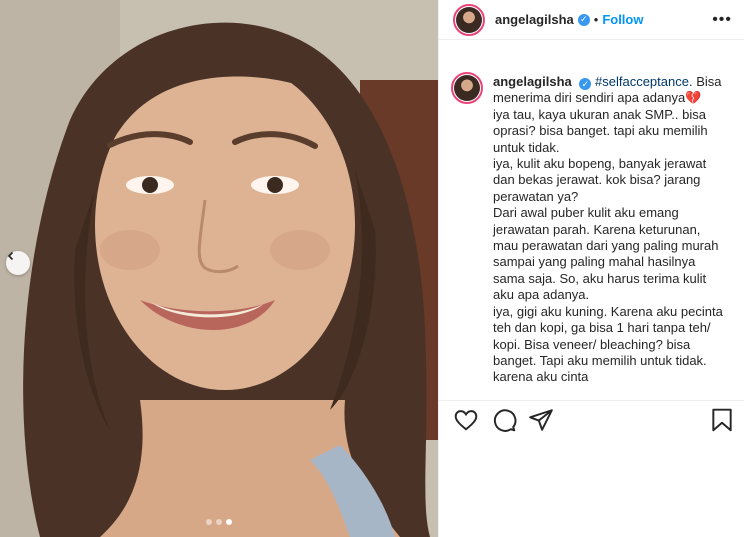 This screenshot has height=537, width=744. Describe the element at coordinates (722, 420) in the screenshot. I see `bookmark-icon` at that location.